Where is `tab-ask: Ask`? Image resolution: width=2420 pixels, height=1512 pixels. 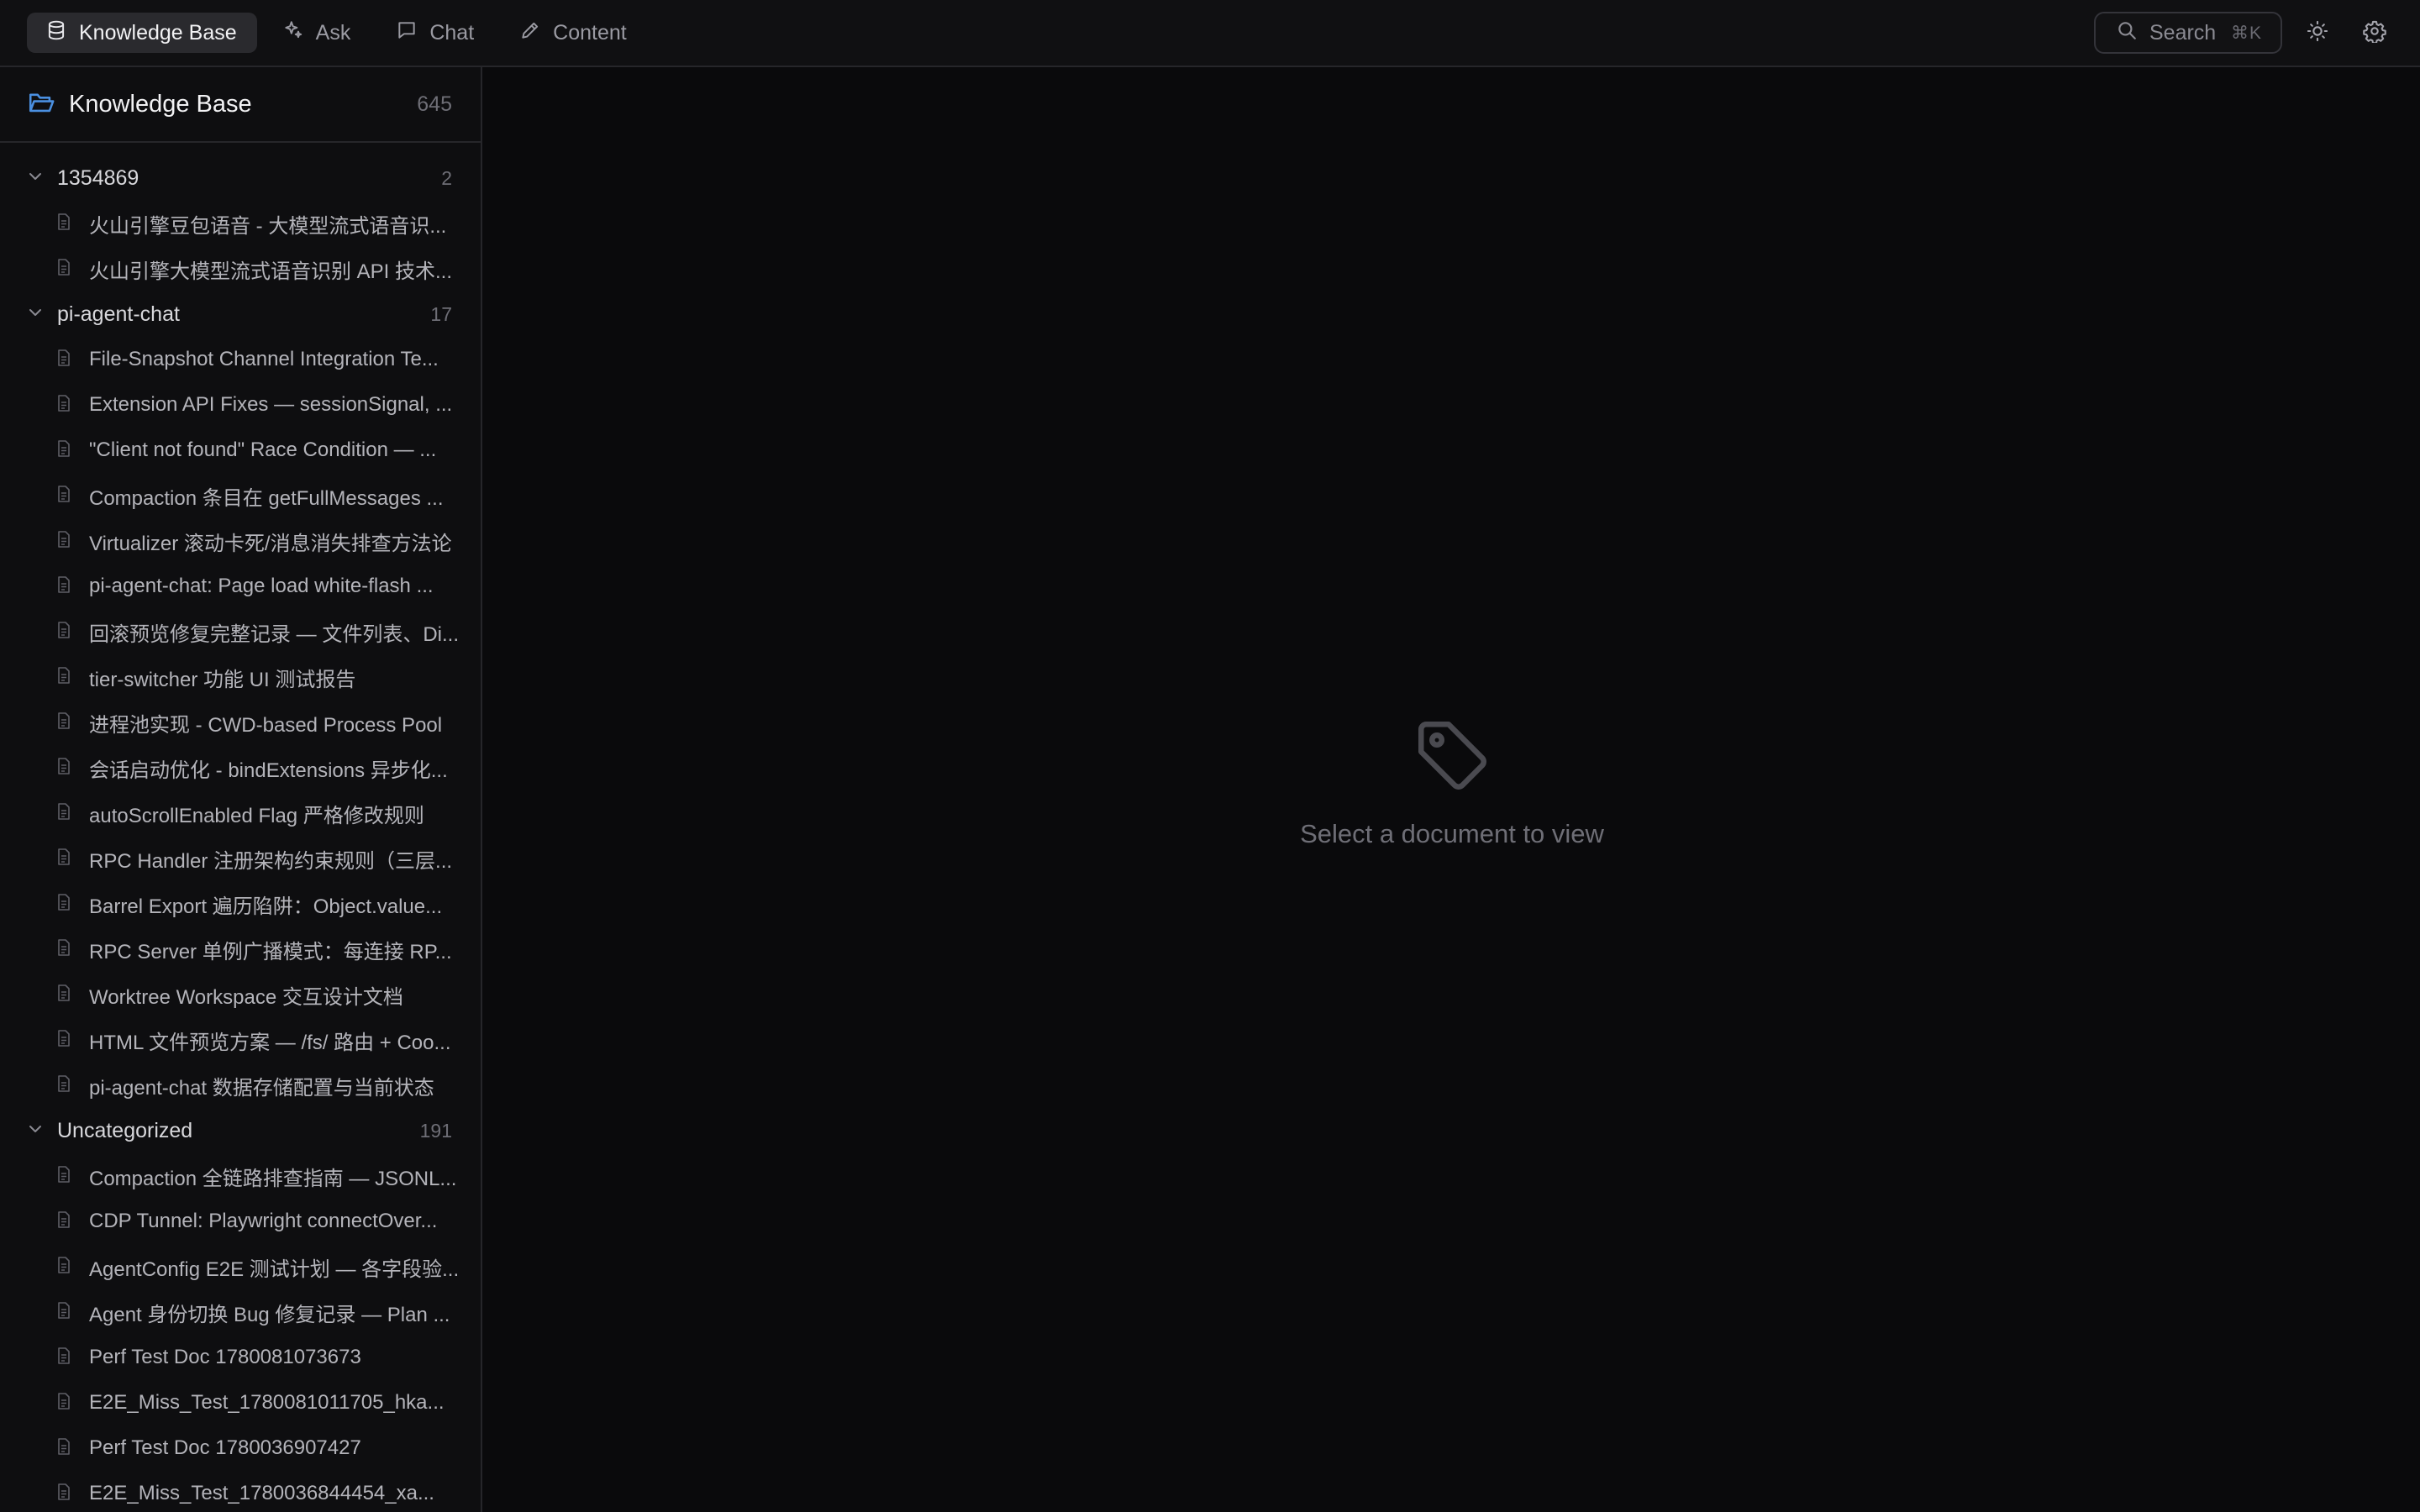 tab-ask: Ask is located at coordinates (317, 33).